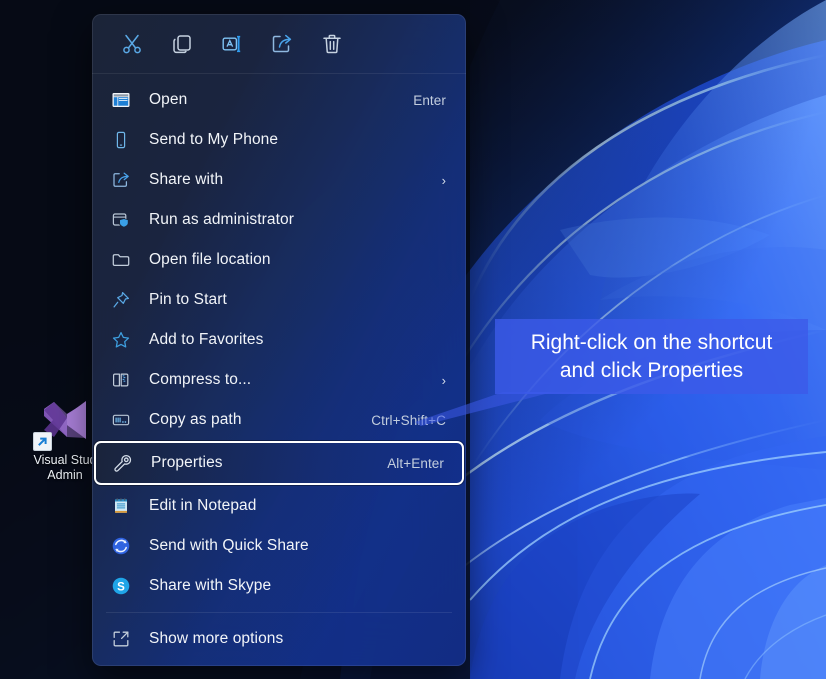 The width and height of the screenshot is (826, 679). I want to click on compress-zip-icon, so click(121, 380).